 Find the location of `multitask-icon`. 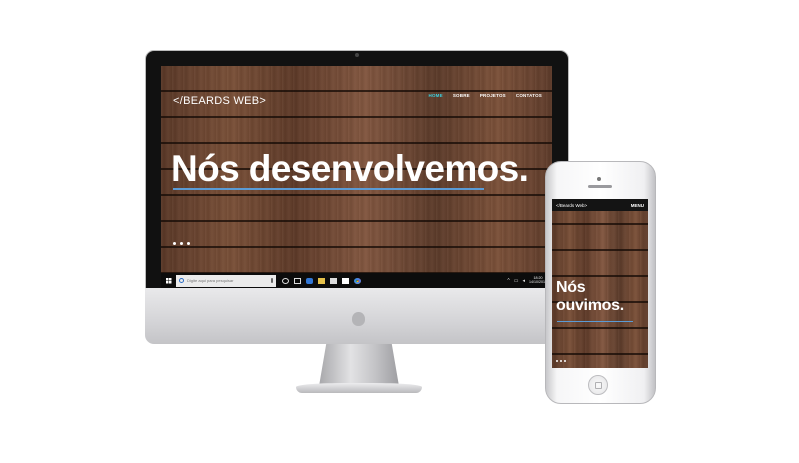

multitask-icon is located at coordinates (297, 280).